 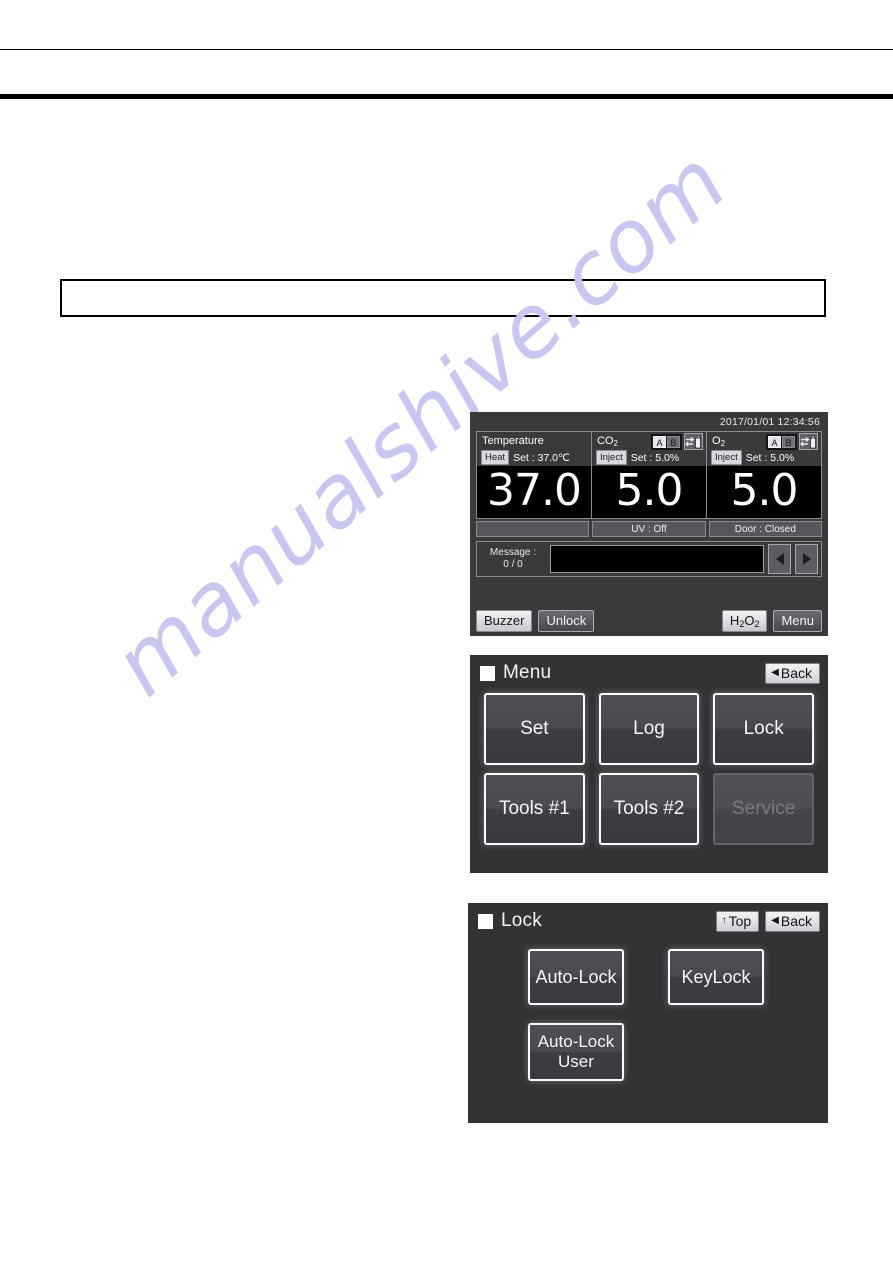 I want to click on menu-back-label: Back, so click(x=796, y=672).